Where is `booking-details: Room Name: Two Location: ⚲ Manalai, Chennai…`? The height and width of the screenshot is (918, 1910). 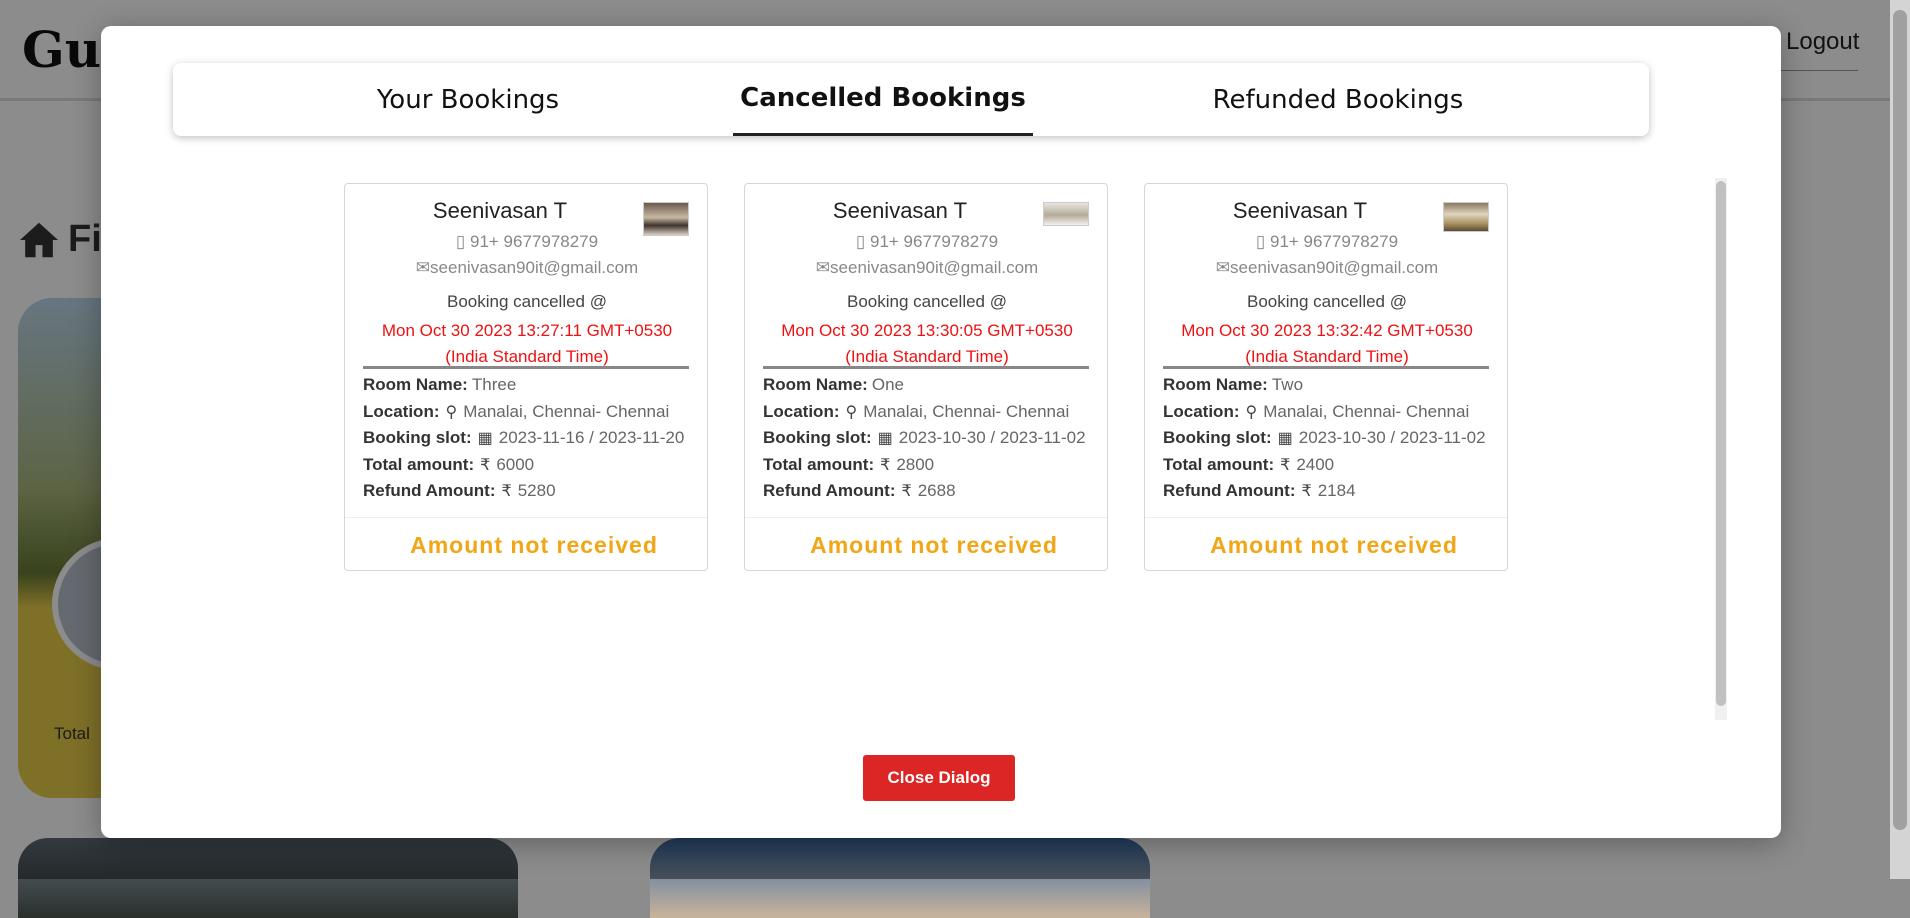 booking-details: Room Name: Two Location: ⚲ Manalai, Chennai… is located at coordinates (1333, 438).